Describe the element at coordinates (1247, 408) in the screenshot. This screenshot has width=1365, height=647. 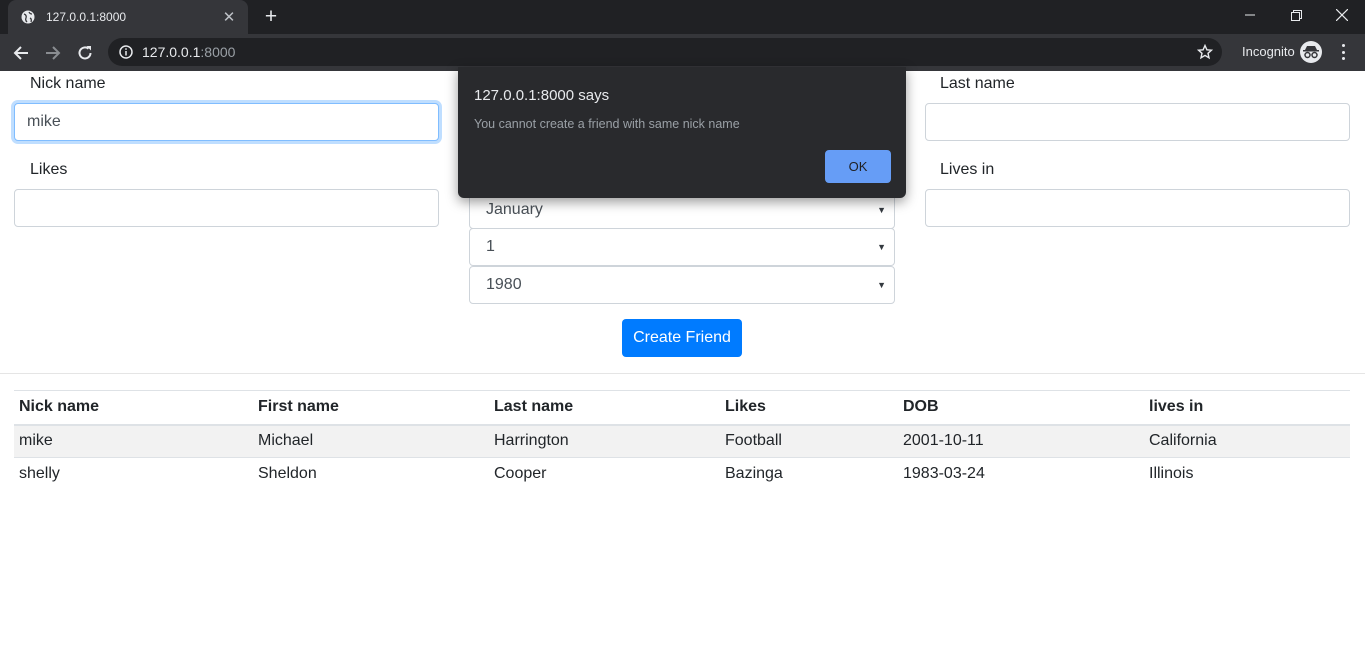
I see `column-header: lives in` at that location.